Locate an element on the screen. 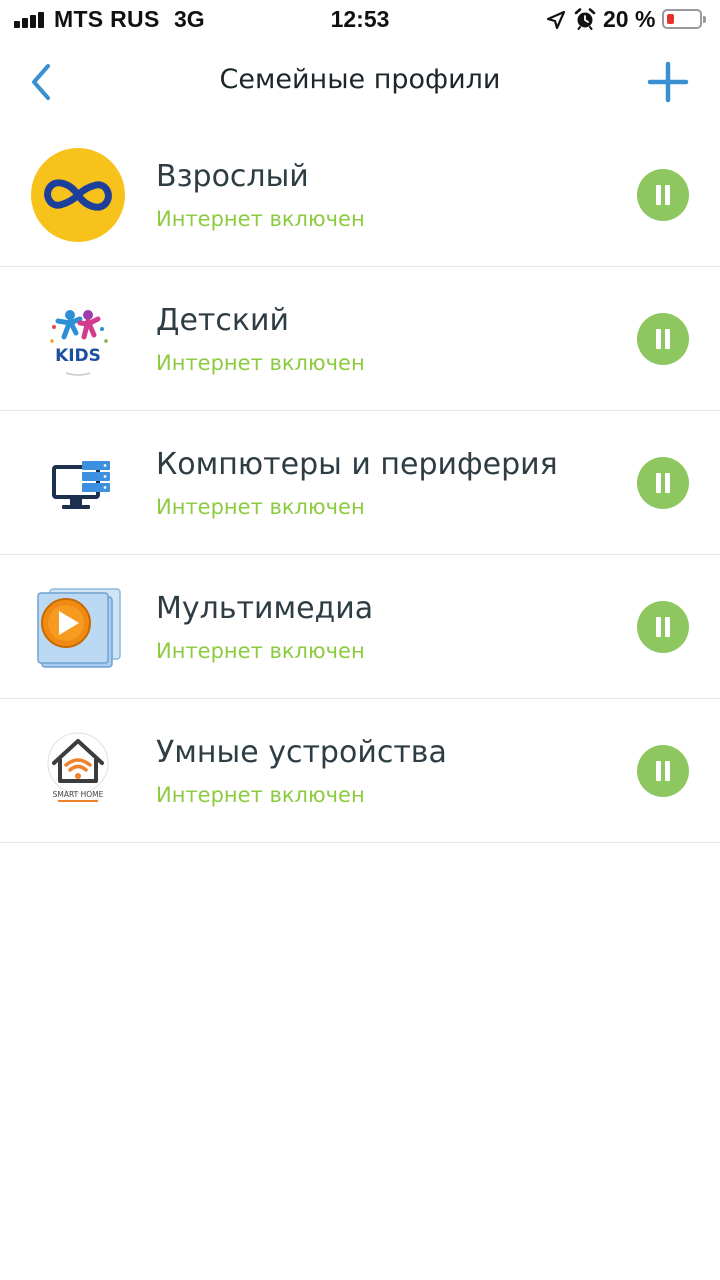  alarm-icon is located at coordinates (585, 19).